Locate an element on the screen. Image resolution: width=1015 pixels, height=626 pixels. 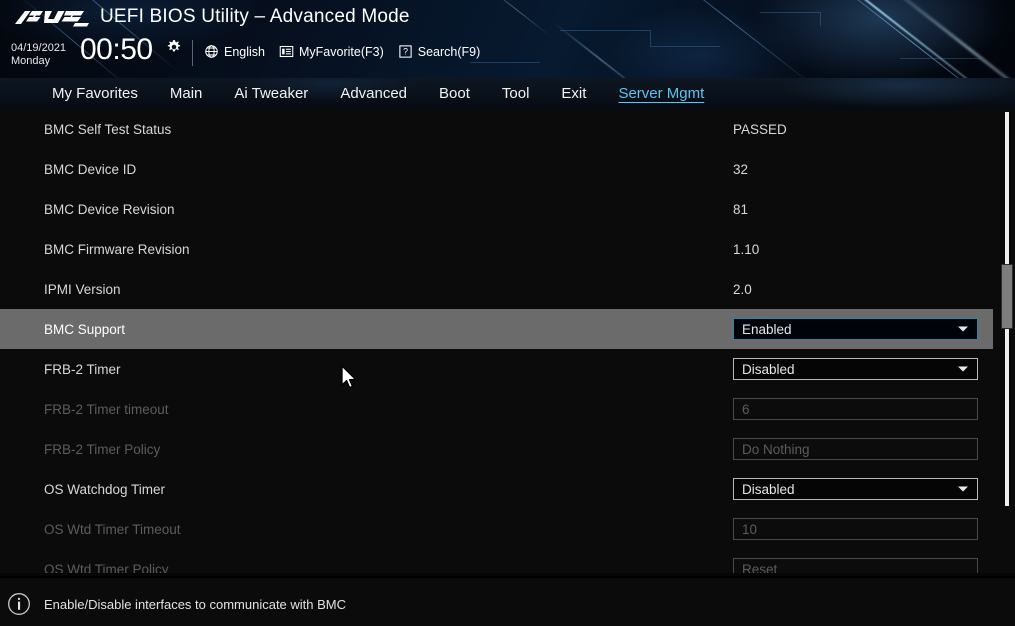
setting-label: BMC Self Test Status is located at coordinates (108, 129).